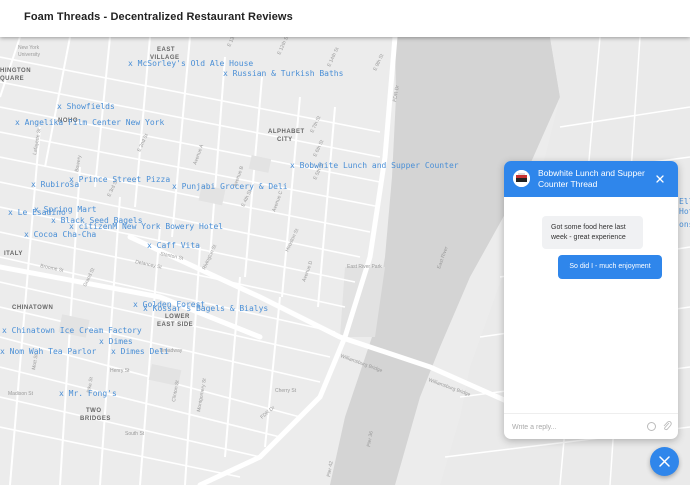  I want to click on reply-bar, so click(591, 426).